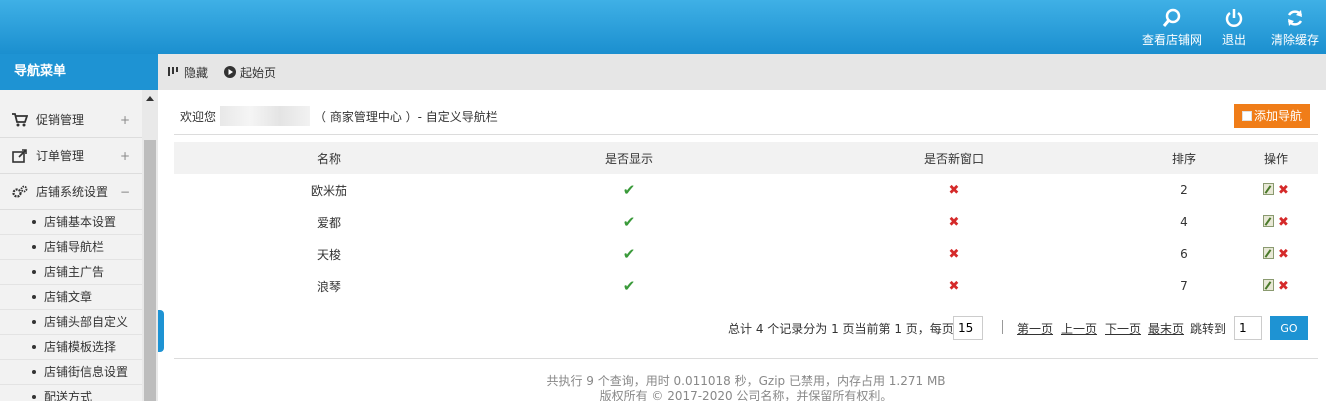 This screenshot has width=1326, height=401. I want to click on clear-cache-button: 清除缓存, so click(1295, 28).